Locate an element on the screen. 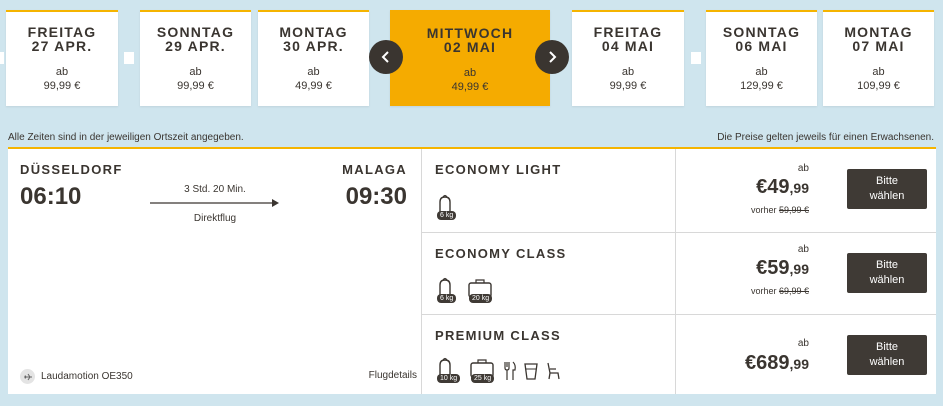 This screenshot has width=943, height=406. airline-info: Laudamotion OE350 is located at coordinates (76, 376).